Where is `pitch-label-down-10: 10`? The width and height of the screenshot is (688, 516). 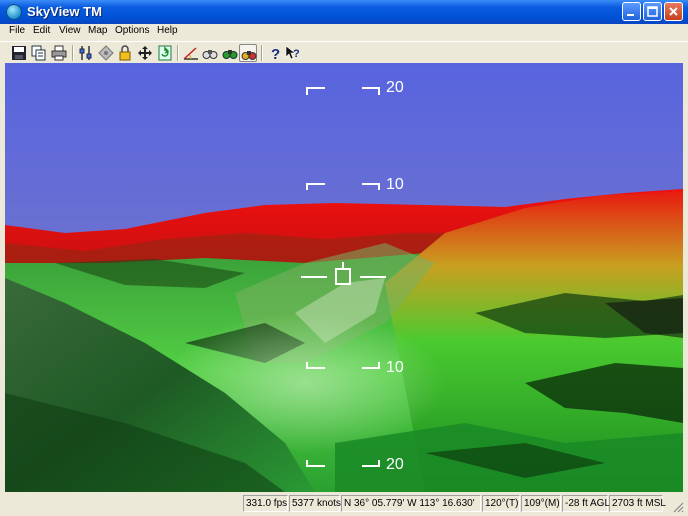 pitch-label-down-10: 10 is located at coordinates (395, 367).